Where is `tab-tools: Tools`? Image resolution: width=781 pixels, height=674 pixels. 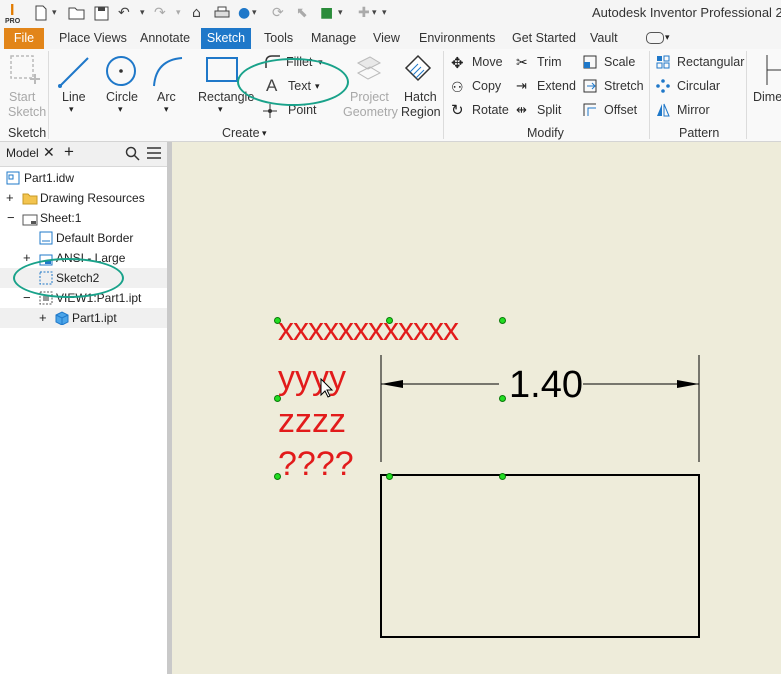
tab-tools: Tools is located at coordinates (278, 38).